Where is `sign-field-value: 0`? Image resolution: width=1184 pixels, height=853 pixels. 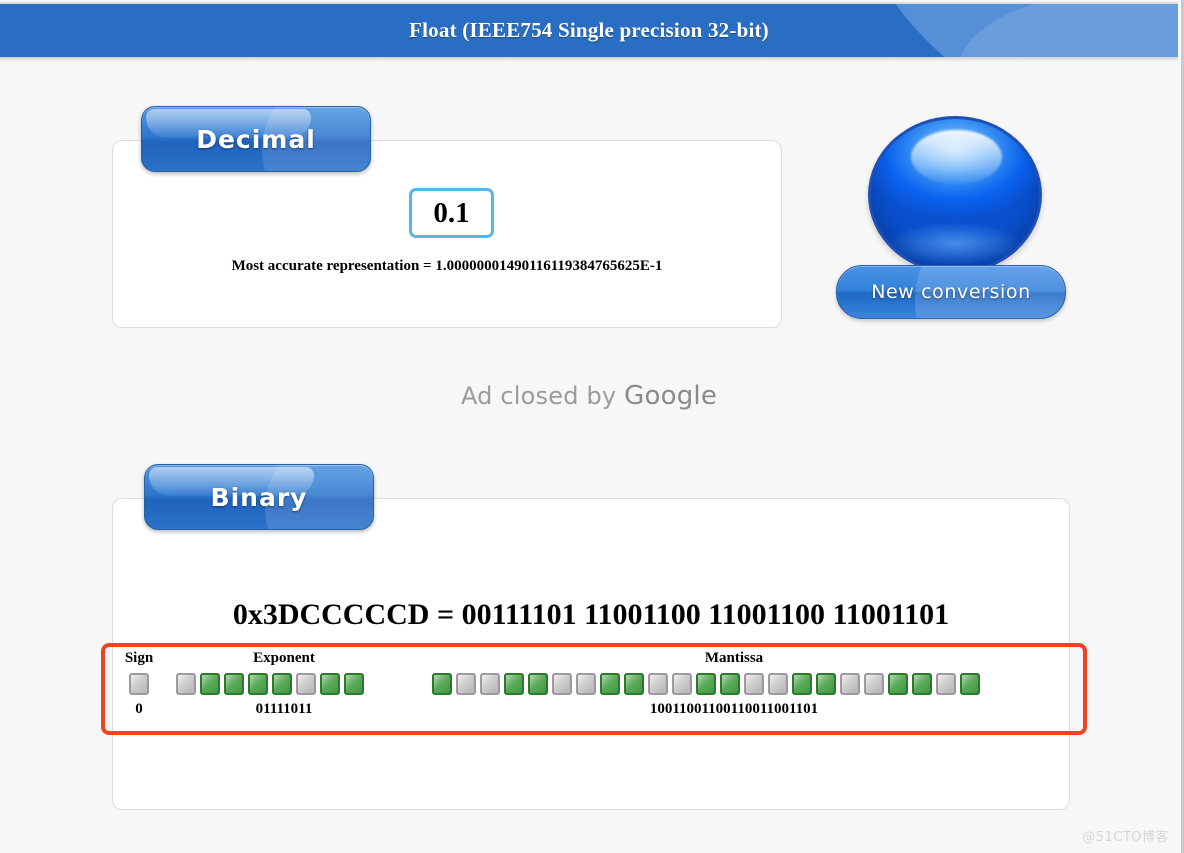 sign-field-value: 0 is located at coordinates (139, 709).